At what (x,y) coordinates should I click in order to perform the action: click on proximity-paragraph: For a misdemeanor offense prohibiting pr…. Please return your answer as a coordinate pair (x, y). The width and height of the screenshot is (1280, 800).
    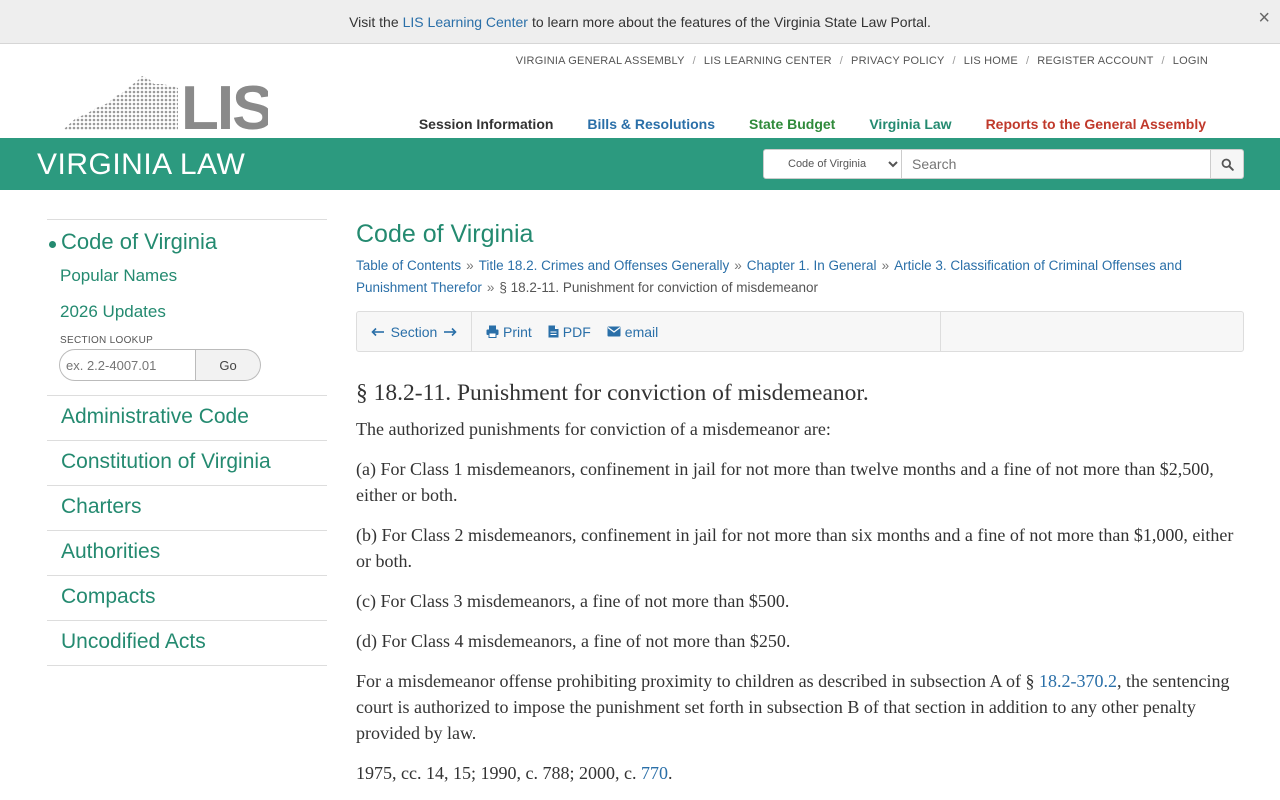
    Looking at the image, I should click on (793, 707).